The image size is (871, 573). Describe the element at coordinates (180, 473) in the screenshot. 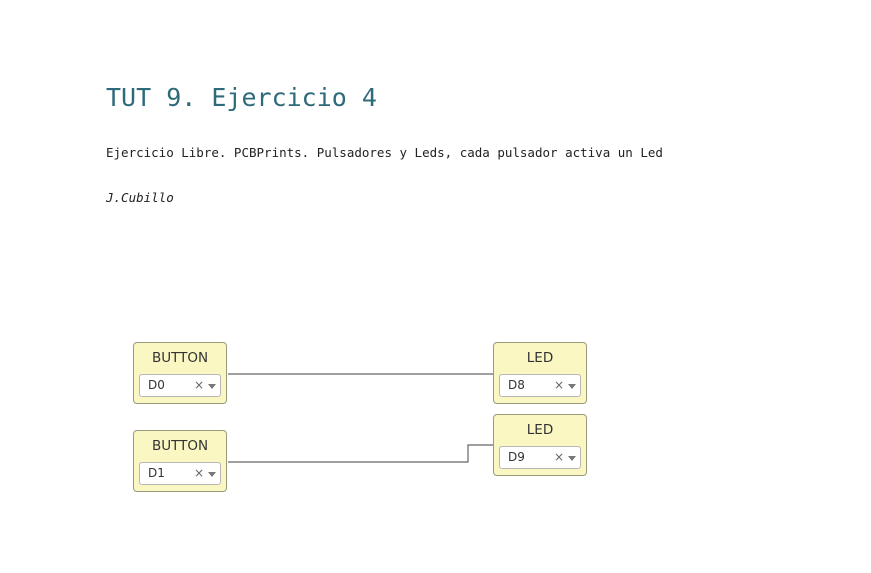

I see `pin-select: D1 ×` at that location.